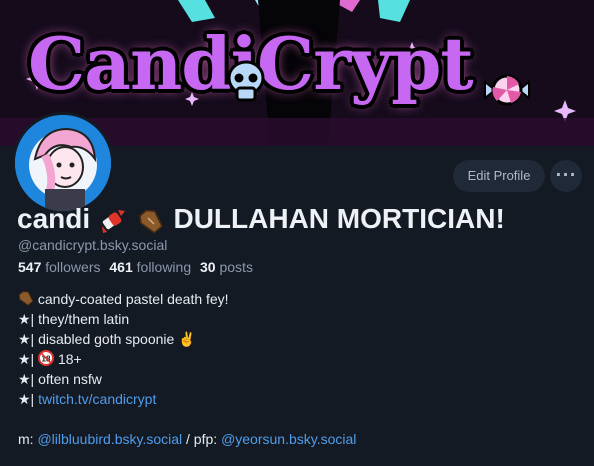 Image resolution: width=594 pixels, height=466 pixels. What do you see at coordinates (208, 267) in the screenshot?
I see `posts-count: 30` at bounding box center [208, 267].